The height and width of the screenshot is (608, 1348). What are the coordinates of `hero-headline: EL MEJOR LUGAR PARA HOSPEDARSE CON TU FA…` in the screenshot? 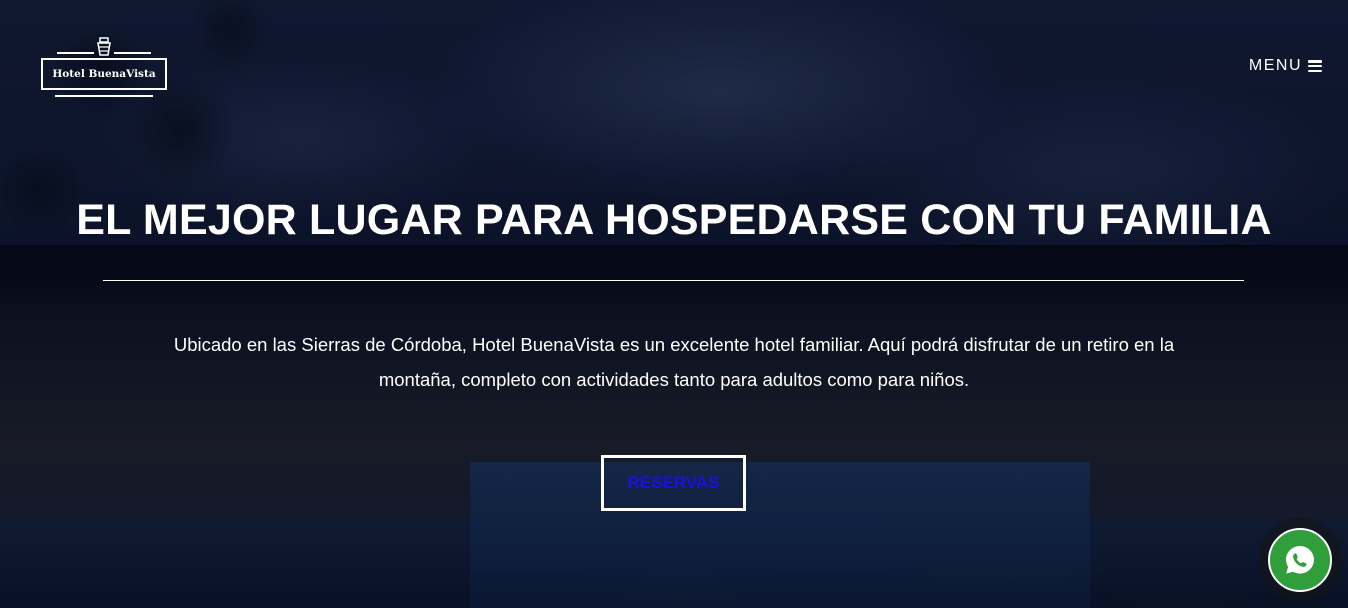 It's located at (674, 220).